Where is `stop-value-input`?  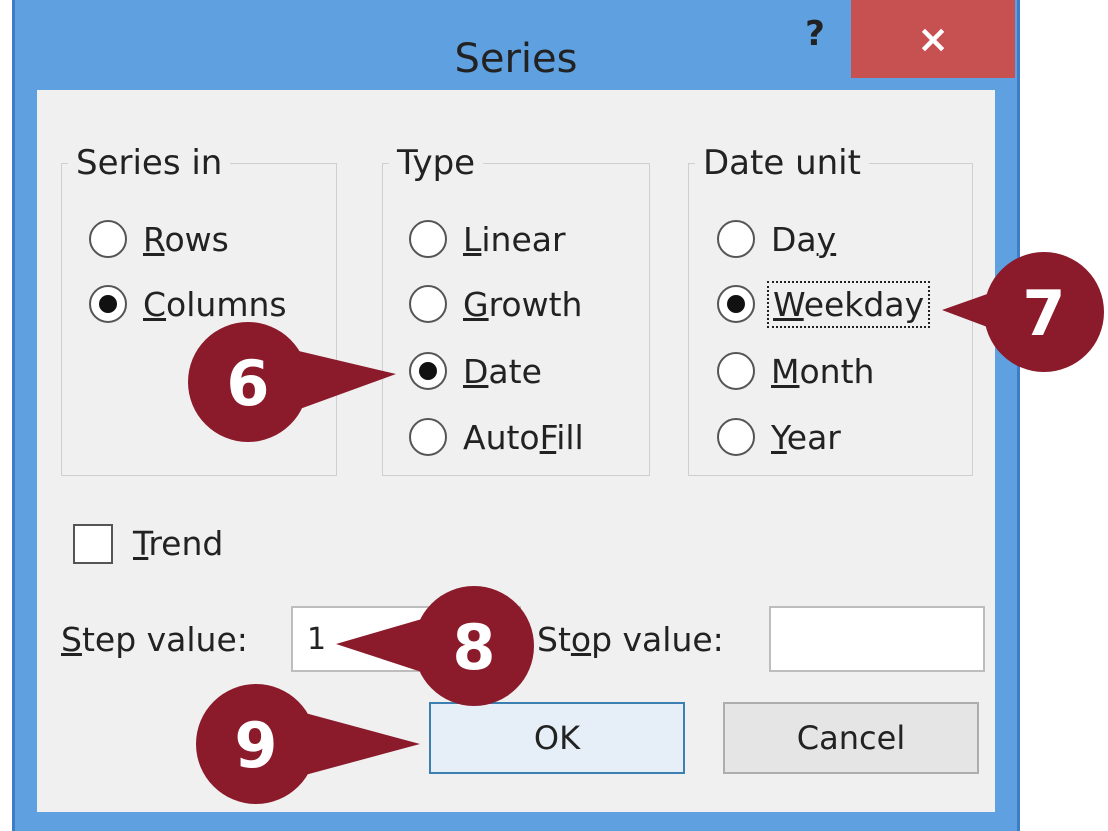 stop-value-input is located at coordinates (877, 639).